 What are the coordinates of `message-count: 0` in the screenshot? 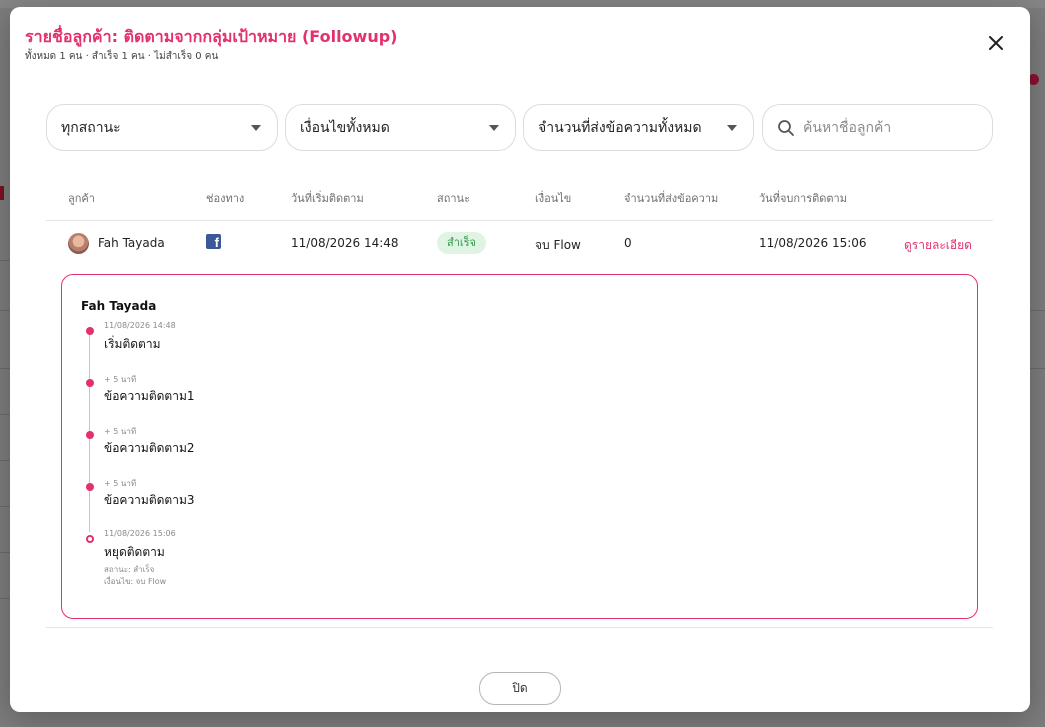 It's located at (628, 243).